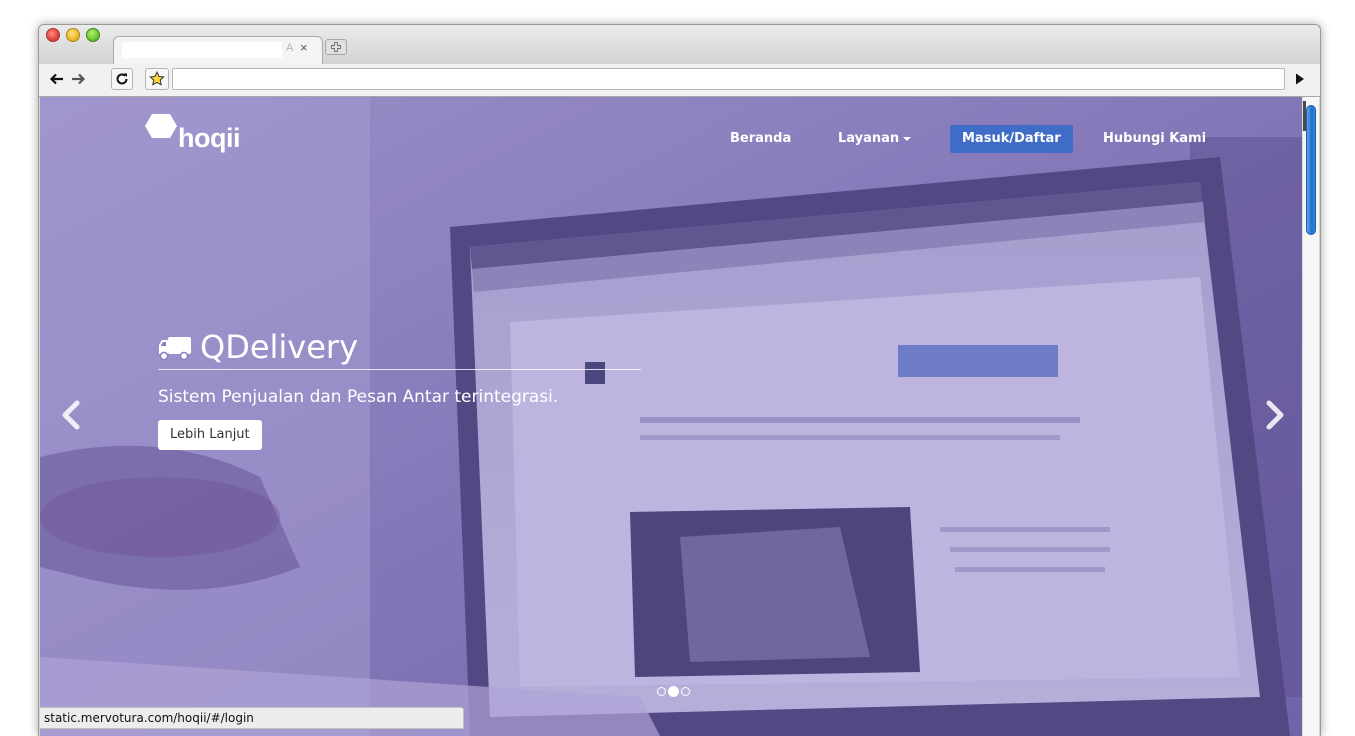 The image size is (1355, 736). What do you see at coordinates (73, 35) in the screenshot?
I see `minimize-window-button` at bounding box center [73, 35].